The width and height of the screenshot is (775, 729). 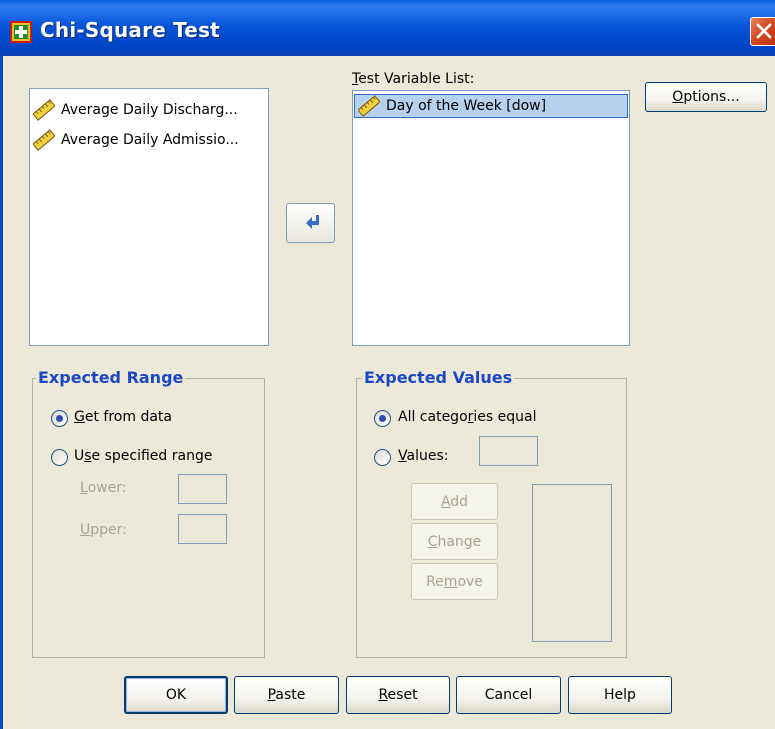 What do you see at coordinates (398, 695) in the screenshot?
I see `reset-button: Reset` at bounding box center [398, 695].